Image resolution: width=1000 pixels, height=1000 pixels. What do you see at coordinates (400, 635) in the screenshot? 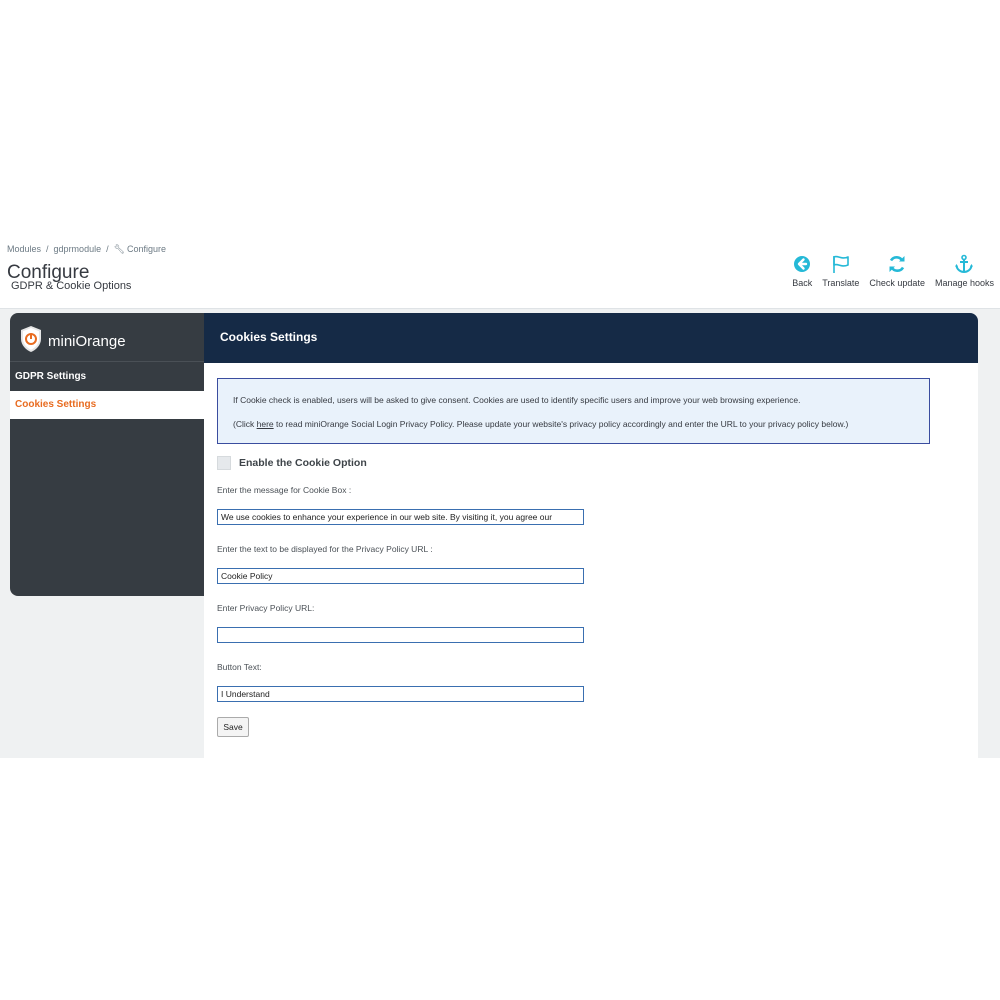
I see `policy-url-input` at bounding box center [400, 635].